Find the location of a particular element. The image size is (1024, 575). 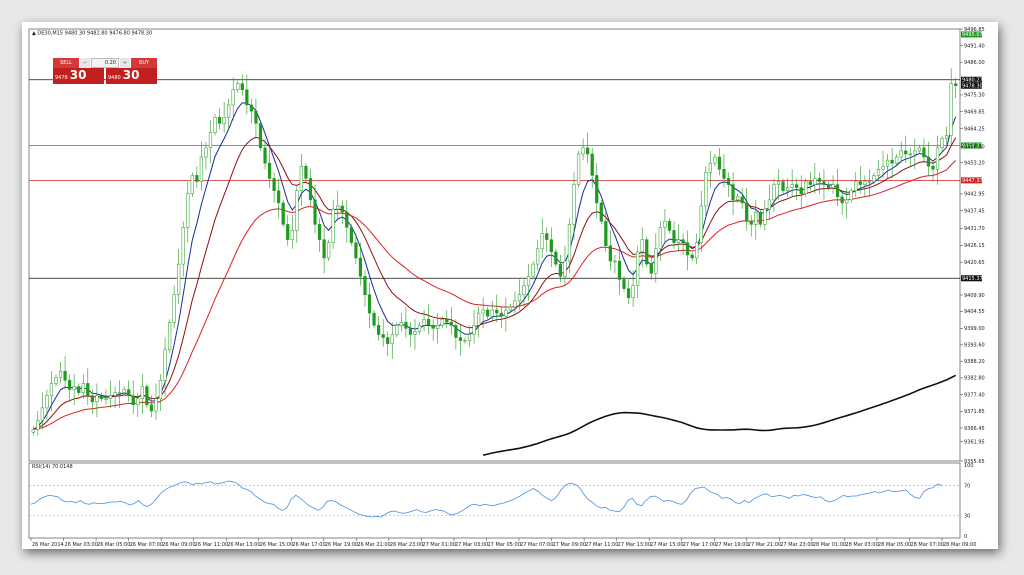

x-tick-label: 26 Mar 2014 is located at coordinates (48, 545).